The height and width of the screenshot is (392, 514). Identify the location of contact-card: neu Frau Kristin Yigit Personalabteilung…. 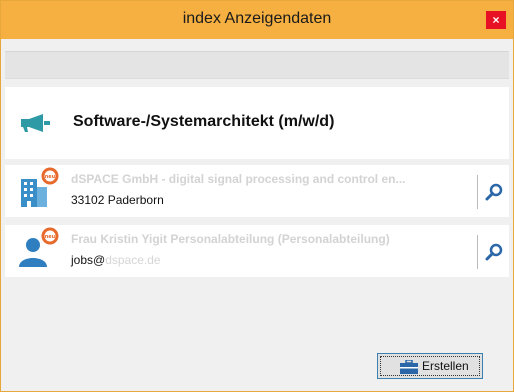
(257, 251).